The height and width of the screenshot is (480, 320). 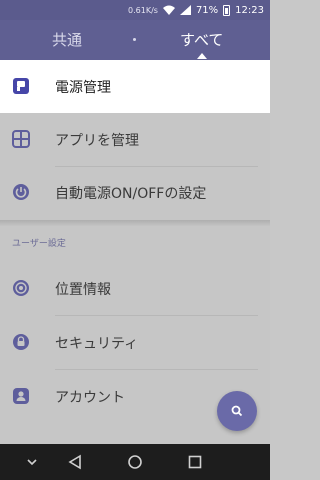 What do you see at coordinates (97, 140) in the screenshot?
I see `menu-item-label: アプリを管理` at bounding box center [97, 140].